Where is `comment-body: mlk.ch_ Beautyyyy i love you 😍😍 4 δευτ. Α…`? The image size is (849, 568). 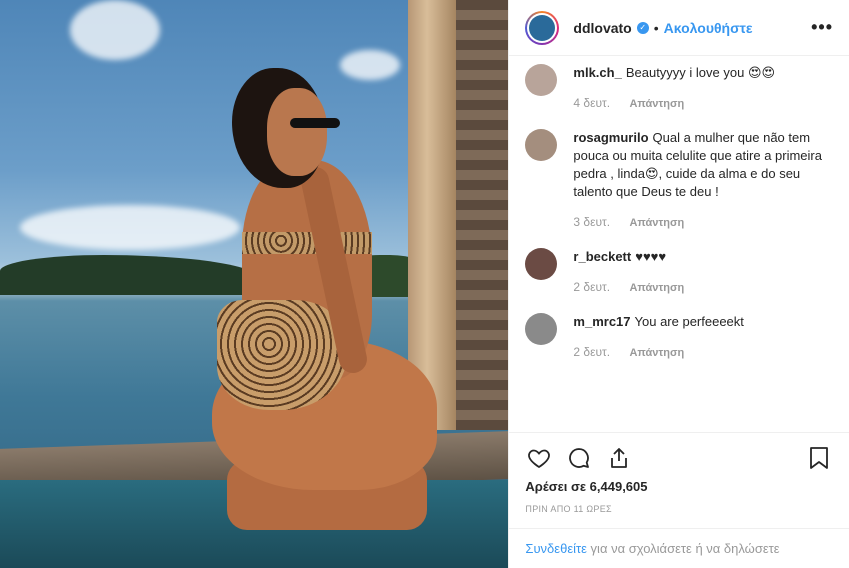 comment-body: mlk.ch_ Beautyyyy i love you 😍😍 4 δευτ. Α… is located at coordinates (674, 88).